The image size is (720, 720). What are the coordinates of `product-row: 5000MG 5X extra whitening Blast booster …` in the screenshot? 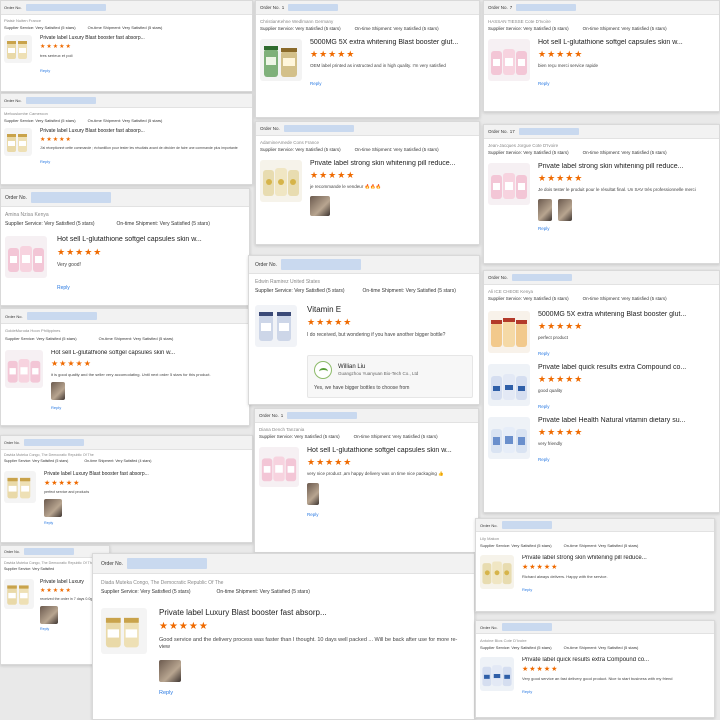 It's located at (601, 330).